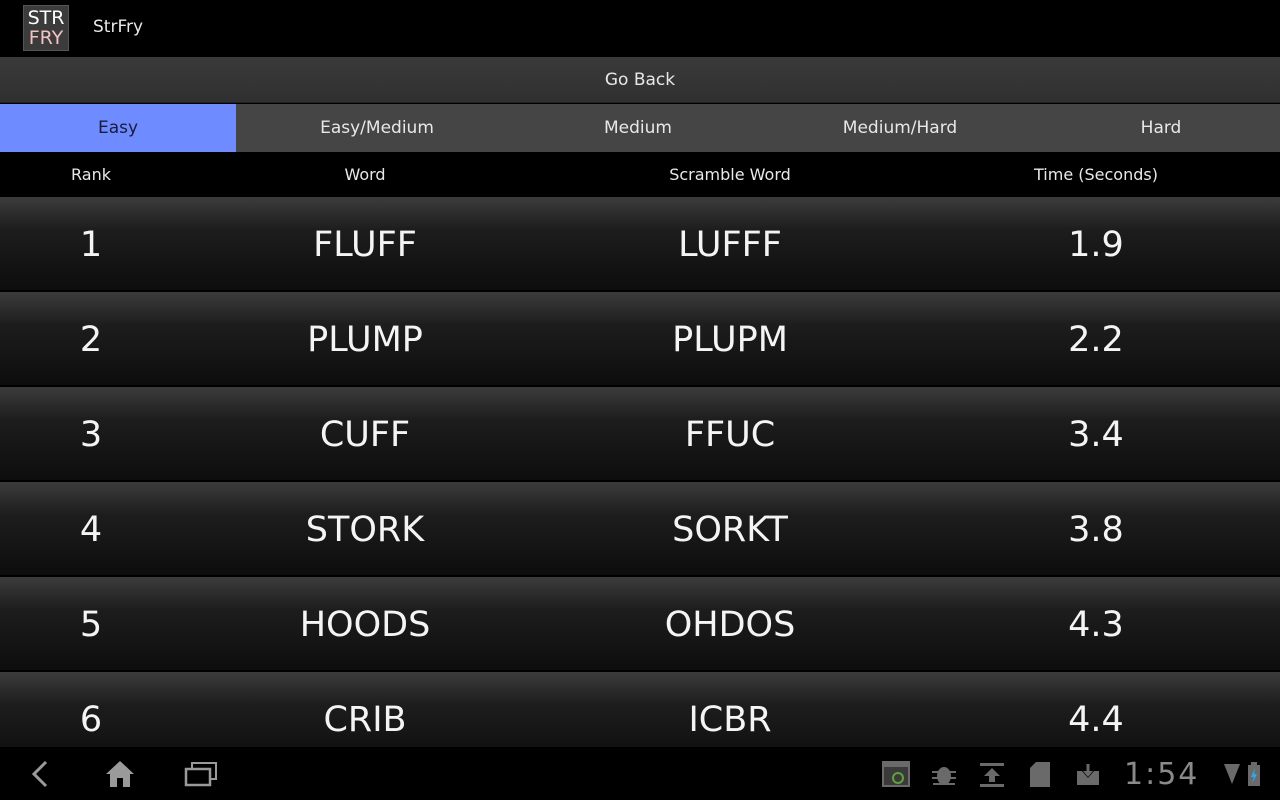  Describe the element at coordinates (900, 128) in the screenshot. I see `tab-medium-hard: Medium/Hard` at that location.